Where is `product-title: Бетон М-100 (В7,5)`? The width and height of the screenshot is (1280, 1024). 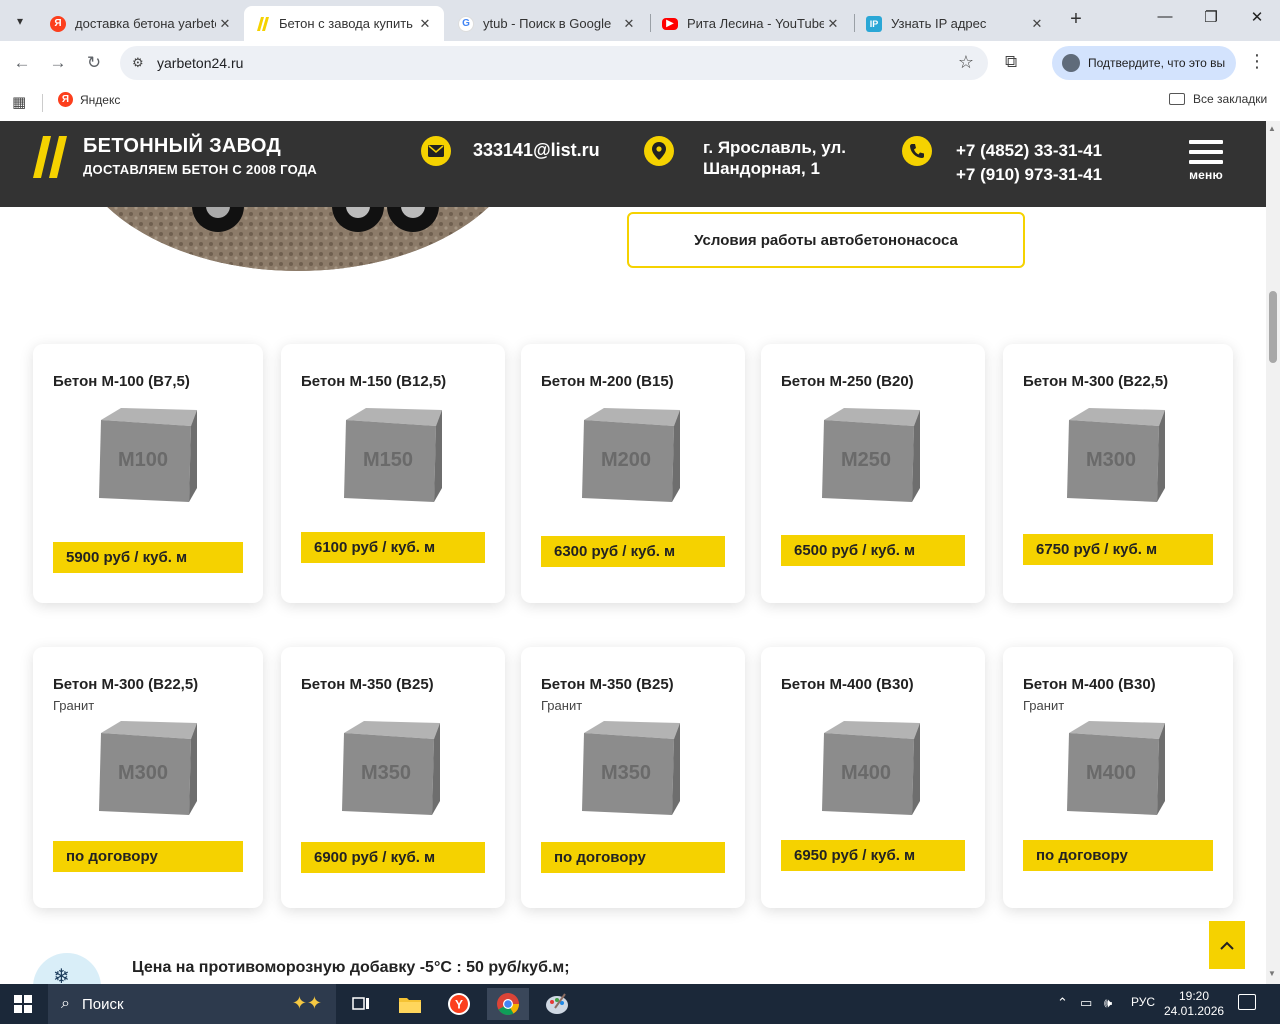
product-title: Бетон М-100 (В7,5) is located at coordinates (121, 381).